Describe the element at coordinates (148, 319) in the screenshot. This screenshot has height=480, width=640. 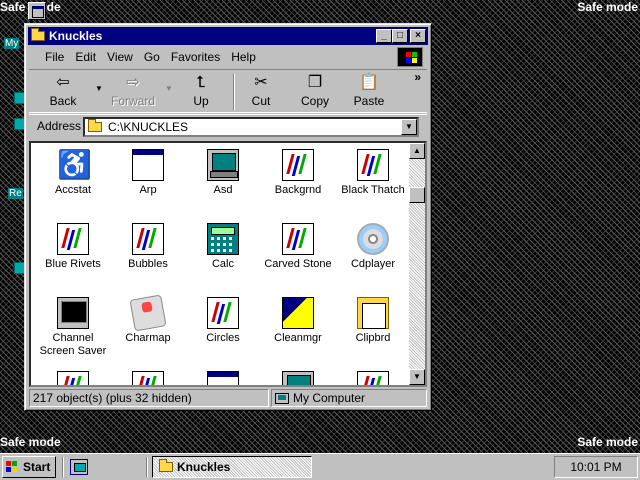
I see `file-item: Charmap` at that location.